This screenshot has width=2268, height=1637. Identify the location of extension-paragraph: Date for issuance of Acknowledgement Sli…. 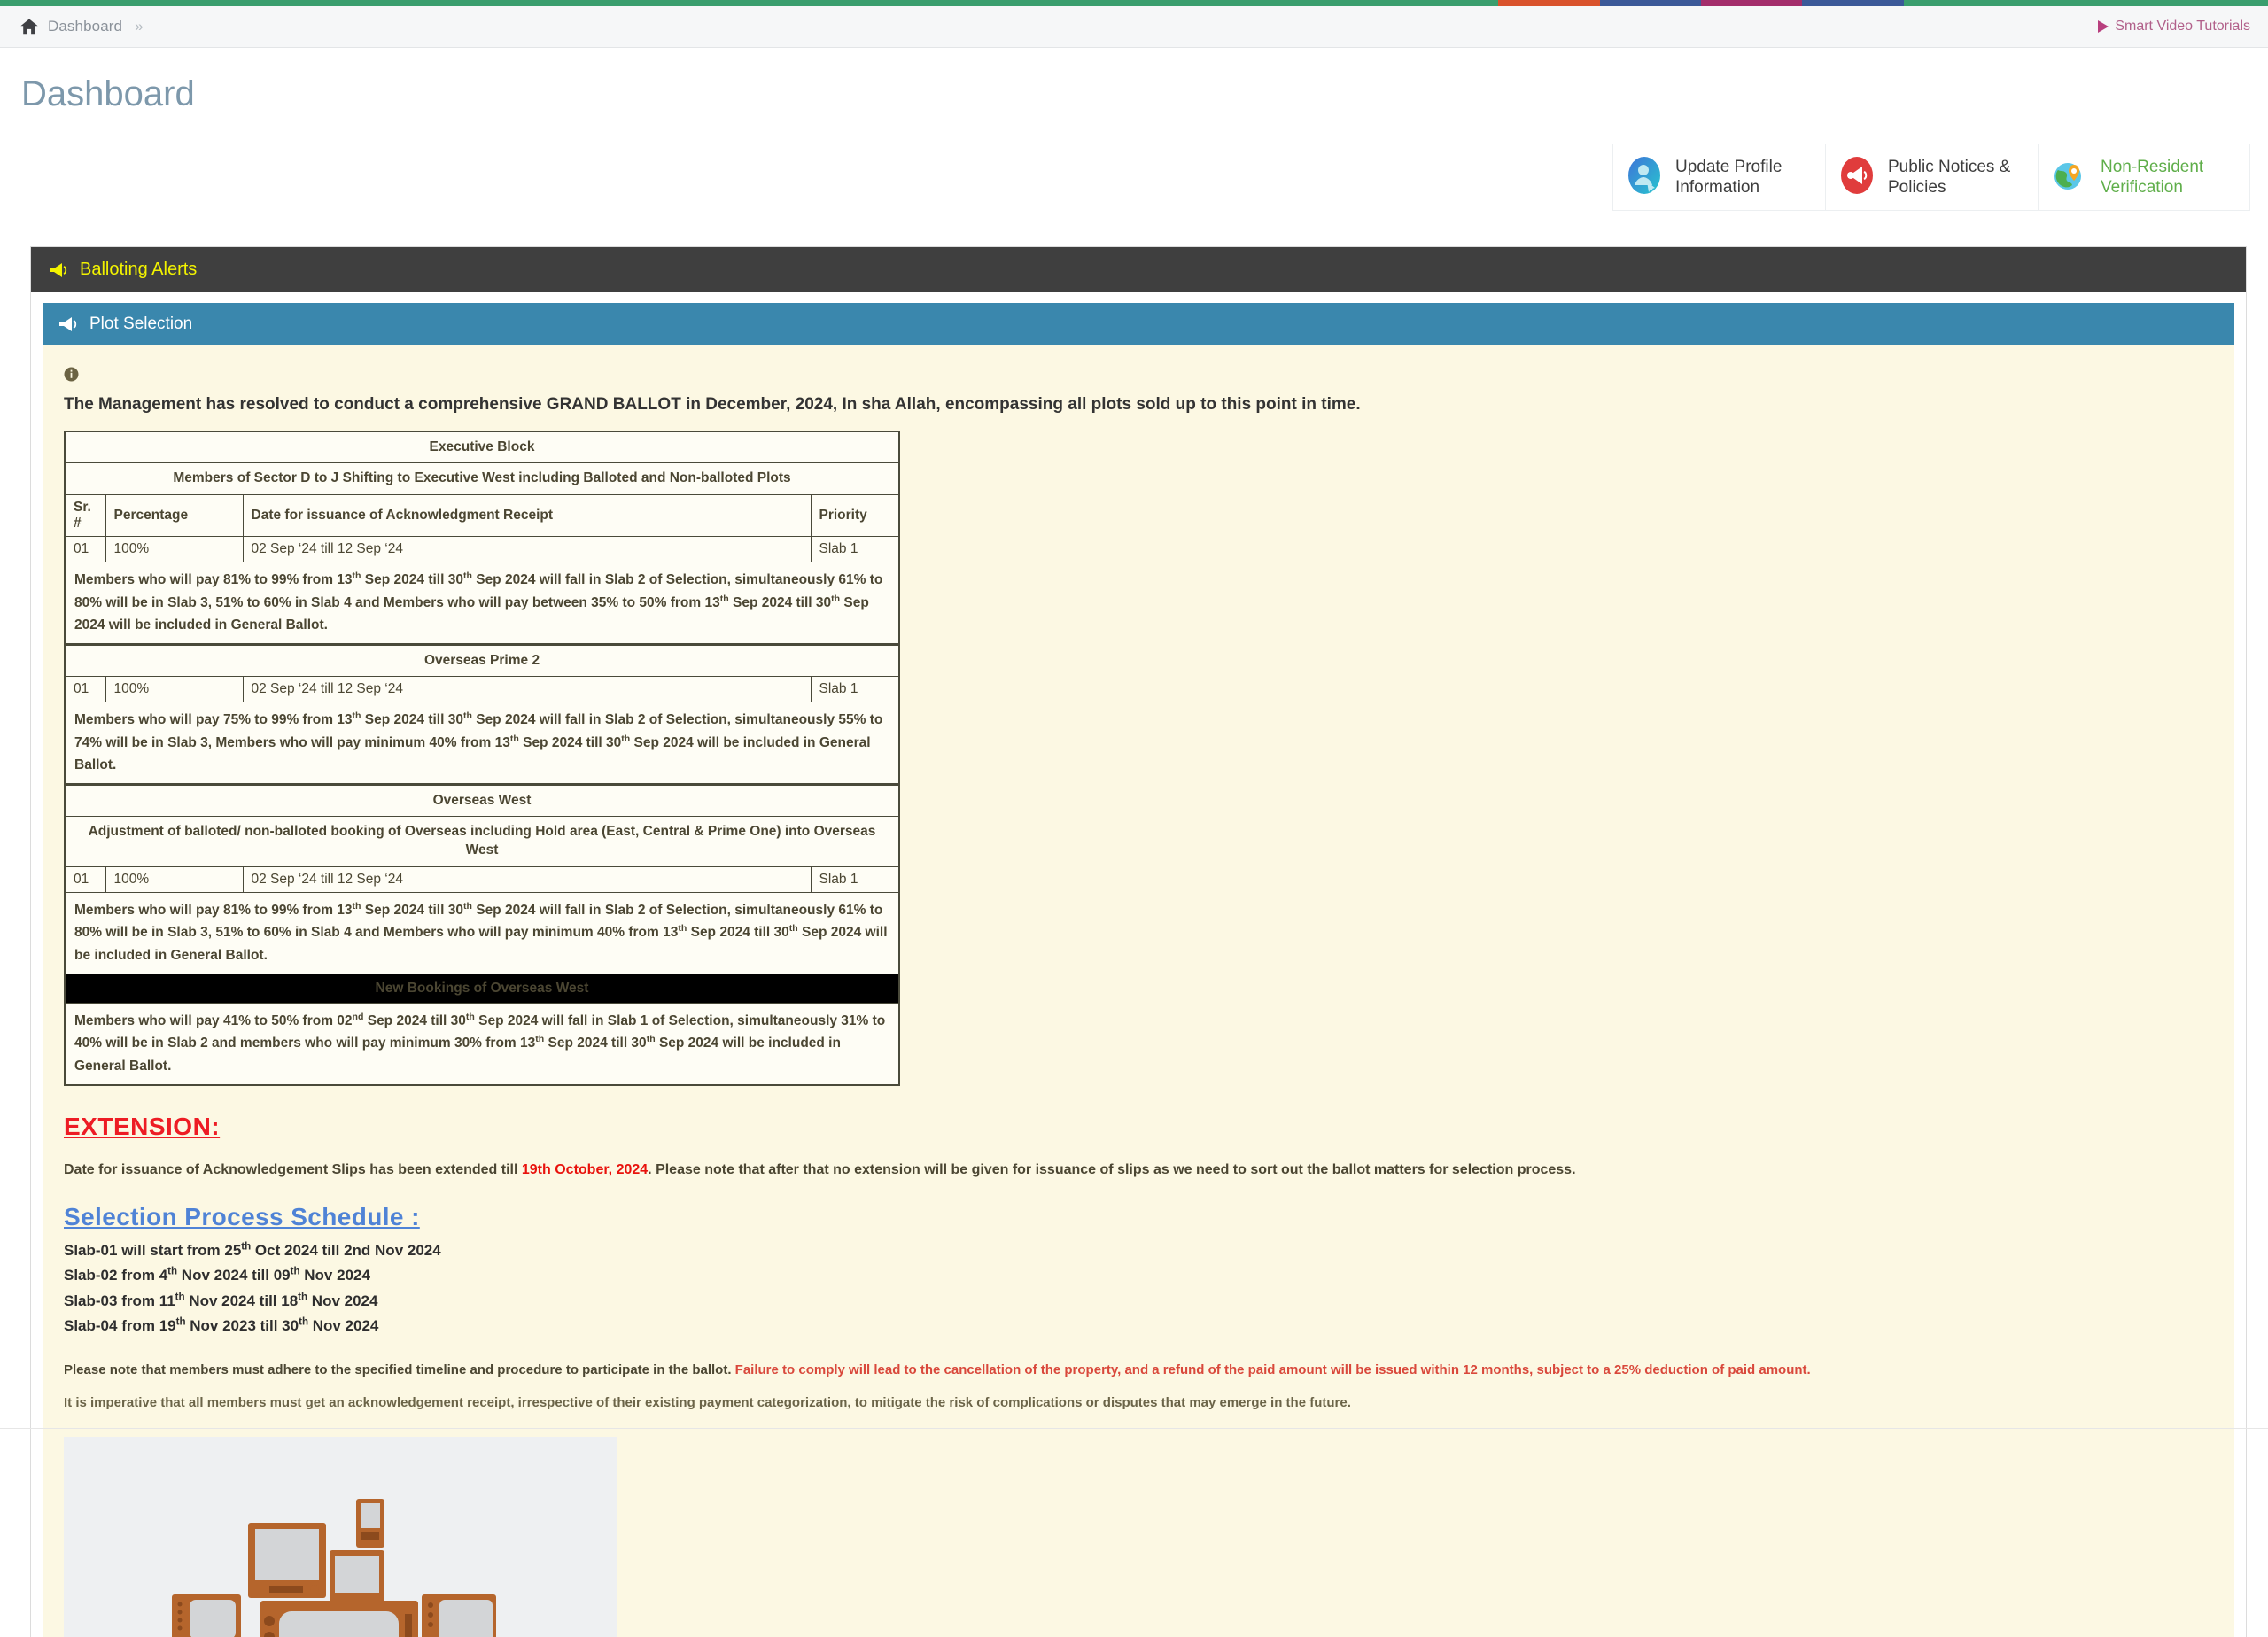
(1138, 1170).